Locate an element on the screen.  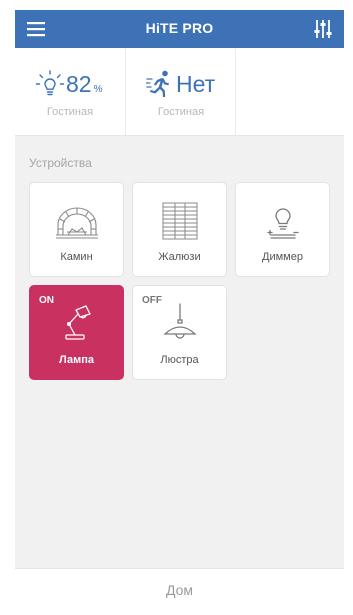
bottom-bar: Дом is located at coordinates (179, 589).